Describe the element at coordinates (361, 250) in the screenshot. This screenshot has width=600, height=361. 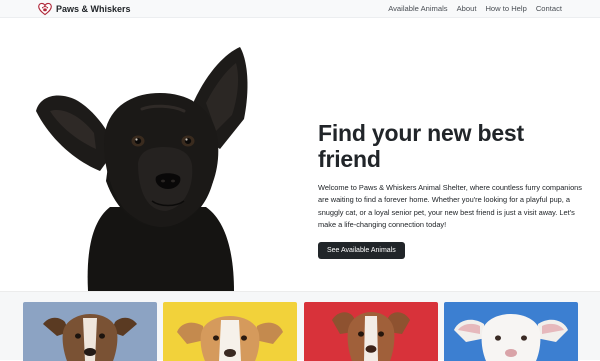
I see `see-available-animals-button: See Available Animals` at that location.